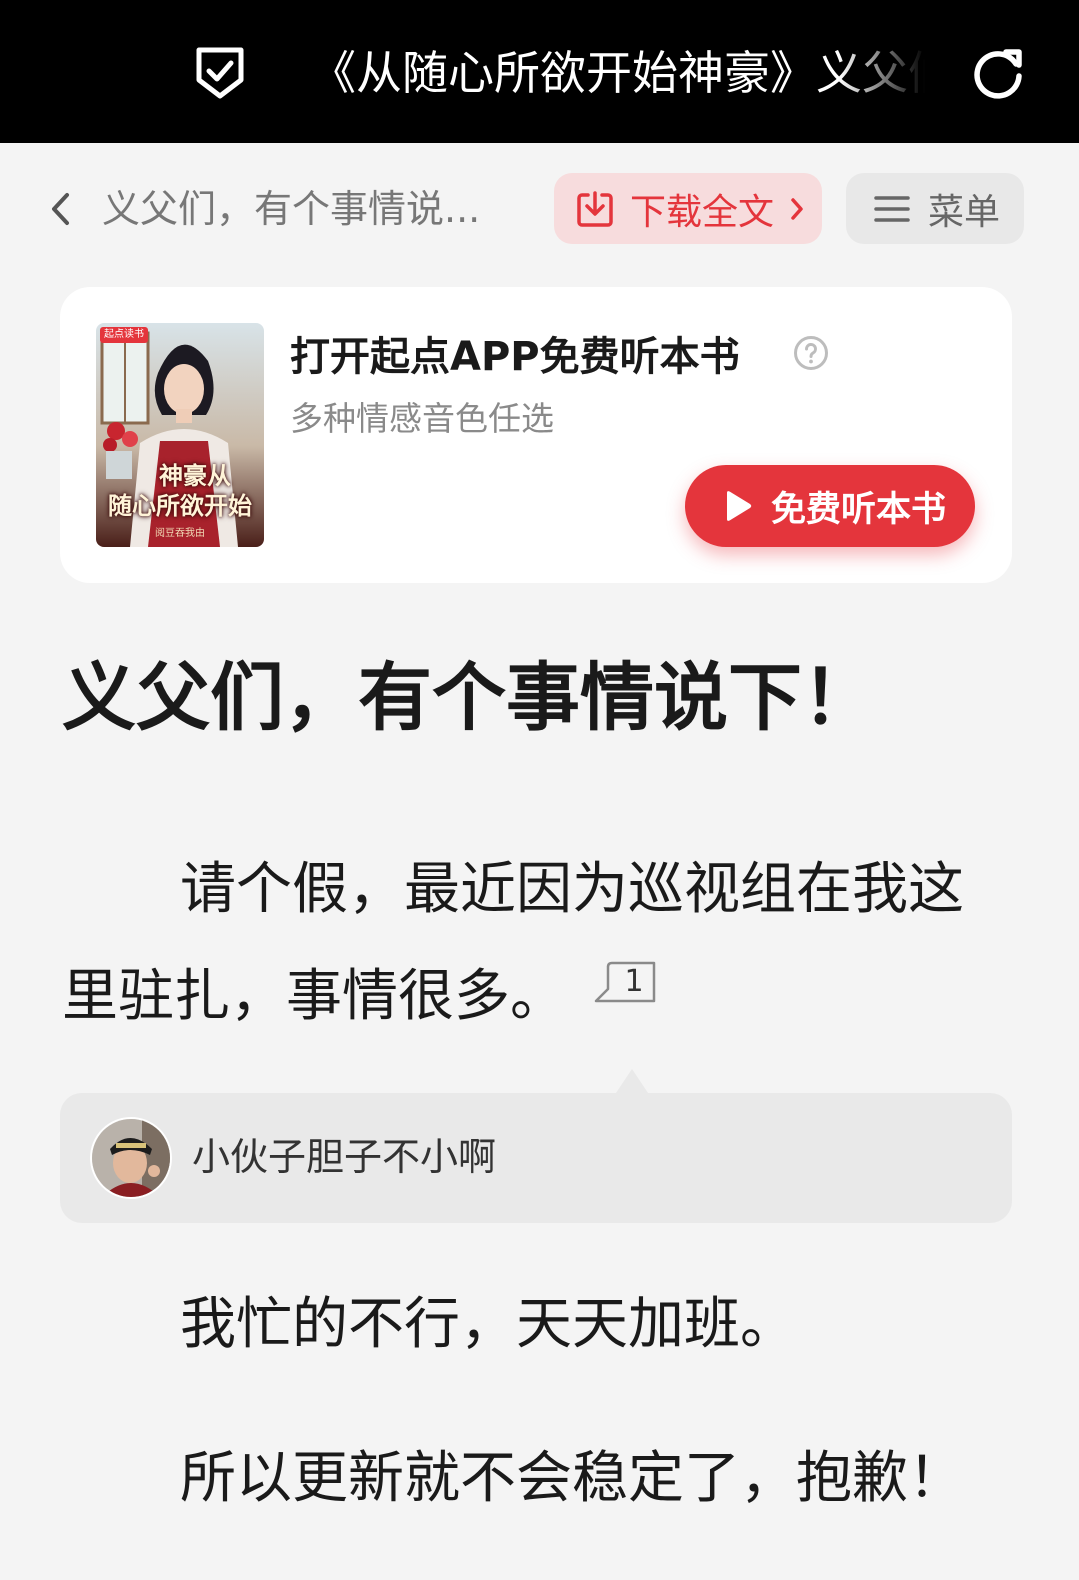 The width and height of the screenshot is (1079, 1580). I want to click on paragraph-1-line-2-text: 里驻扎，事情很多。, so click(314, 996).